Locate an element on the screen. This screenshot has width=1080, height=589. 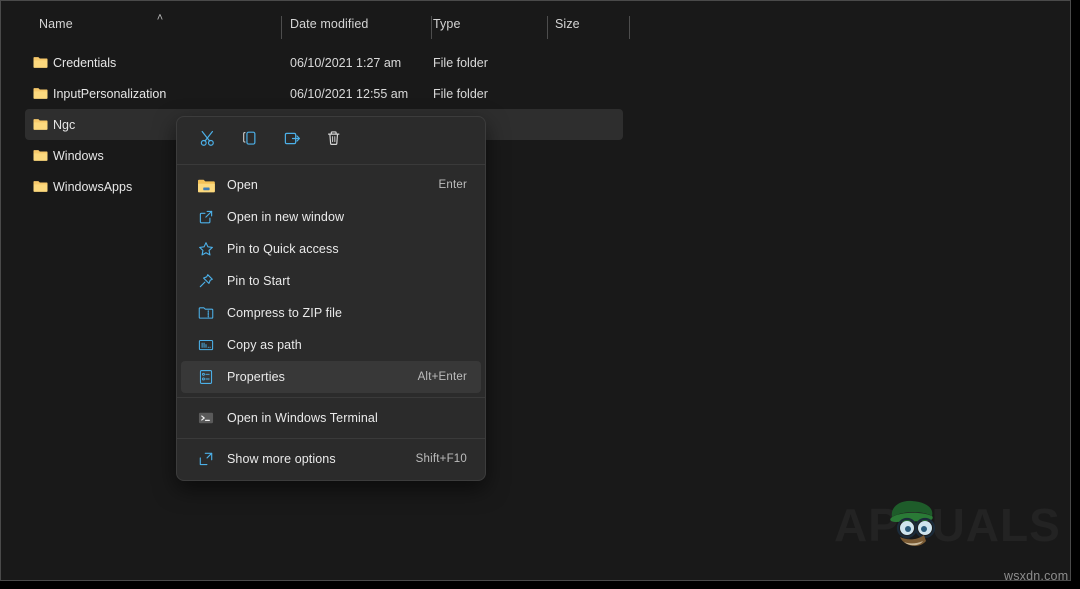
menu-item-shortcut: Enter is located at coordinates (452, 185).